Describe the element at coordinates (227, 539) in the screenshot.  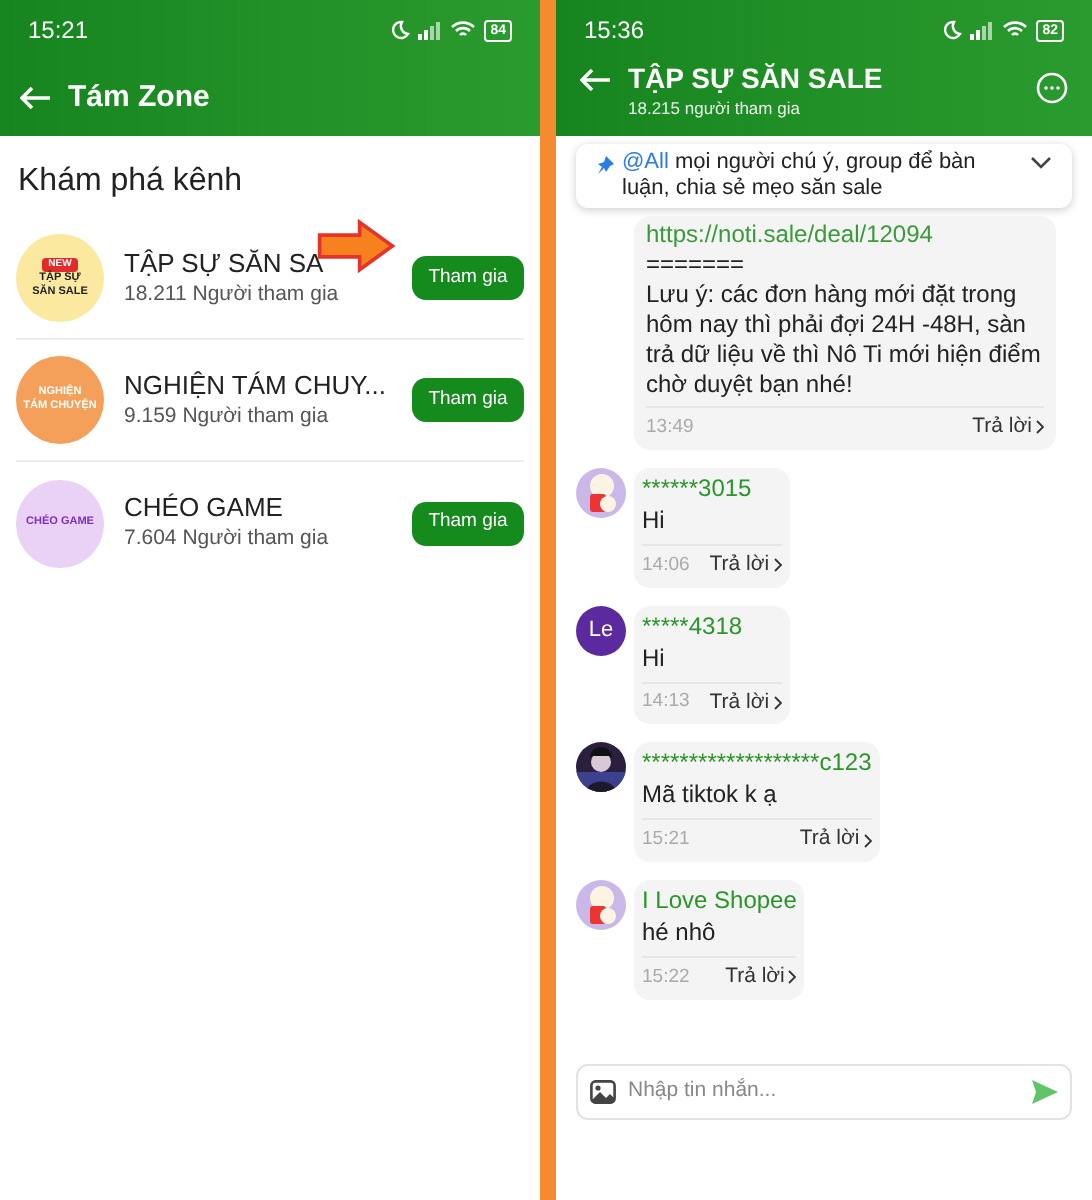
I see `member-count: 7.604 Người tham gia` at that location.